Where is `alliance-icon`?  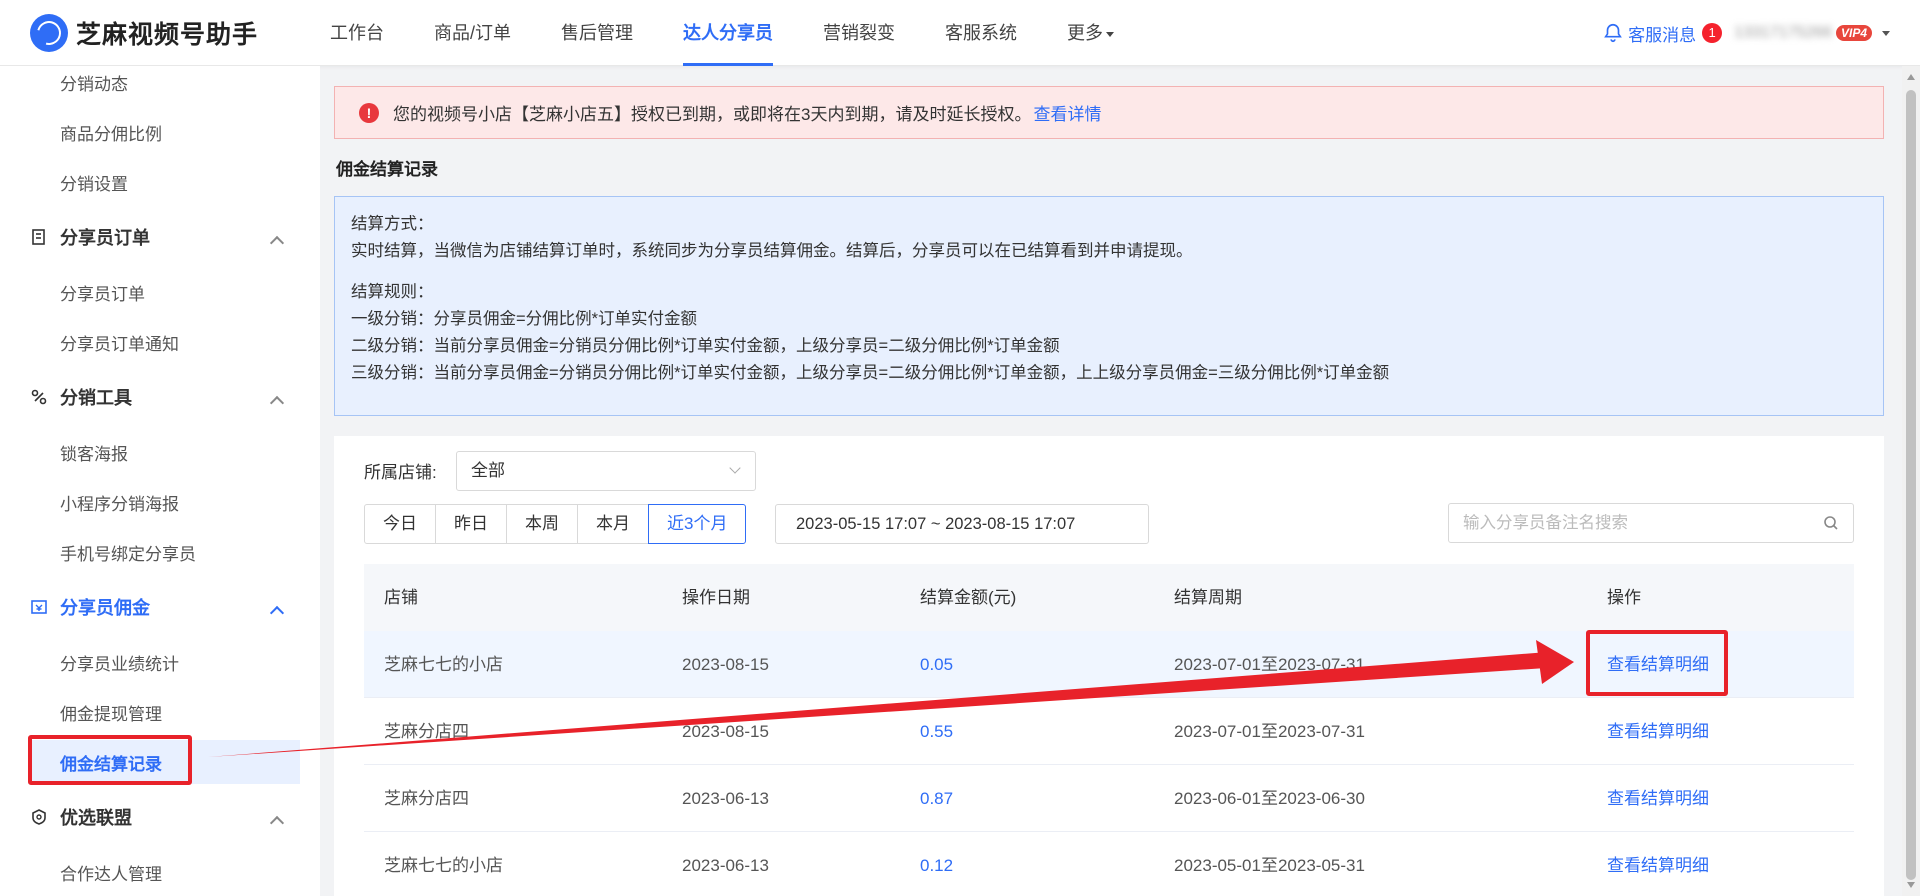 alliance-icon is located at coordinates (39, 817).